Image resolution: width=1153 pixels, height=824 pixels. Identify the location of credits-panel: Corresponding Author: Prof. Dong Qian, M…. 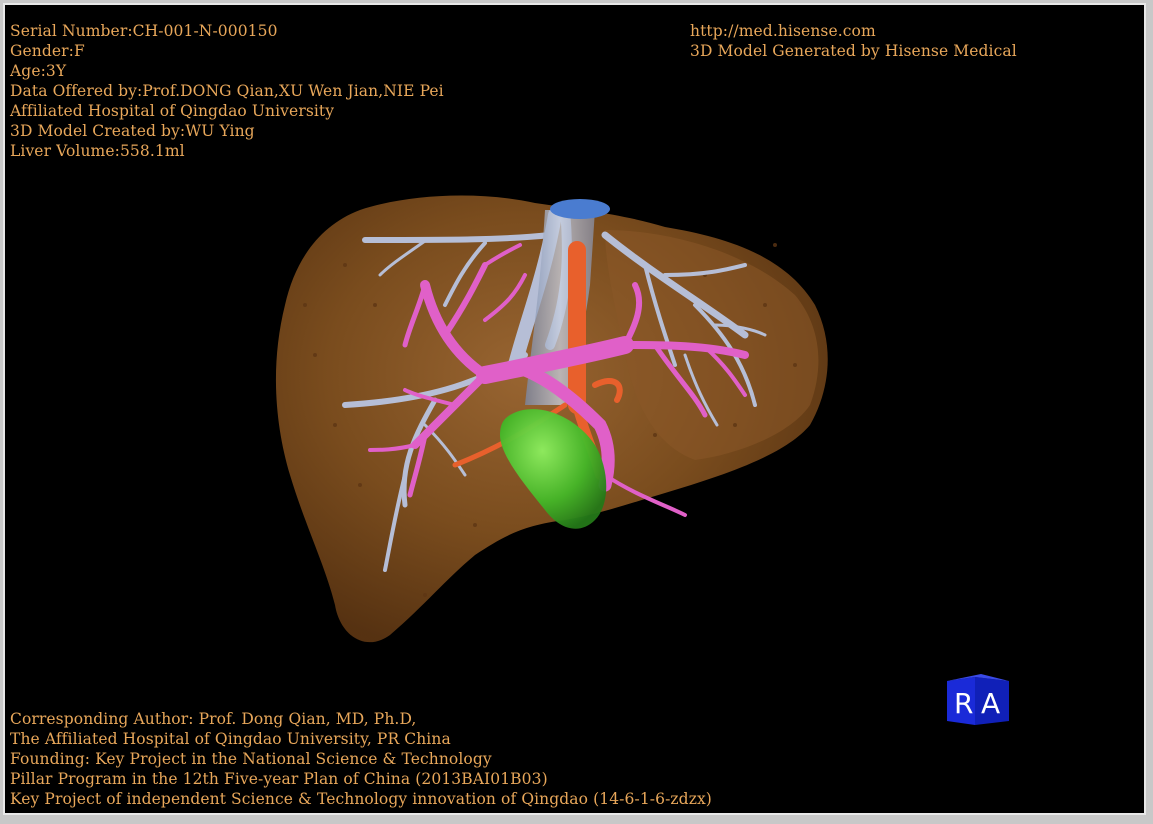
(361, 759).